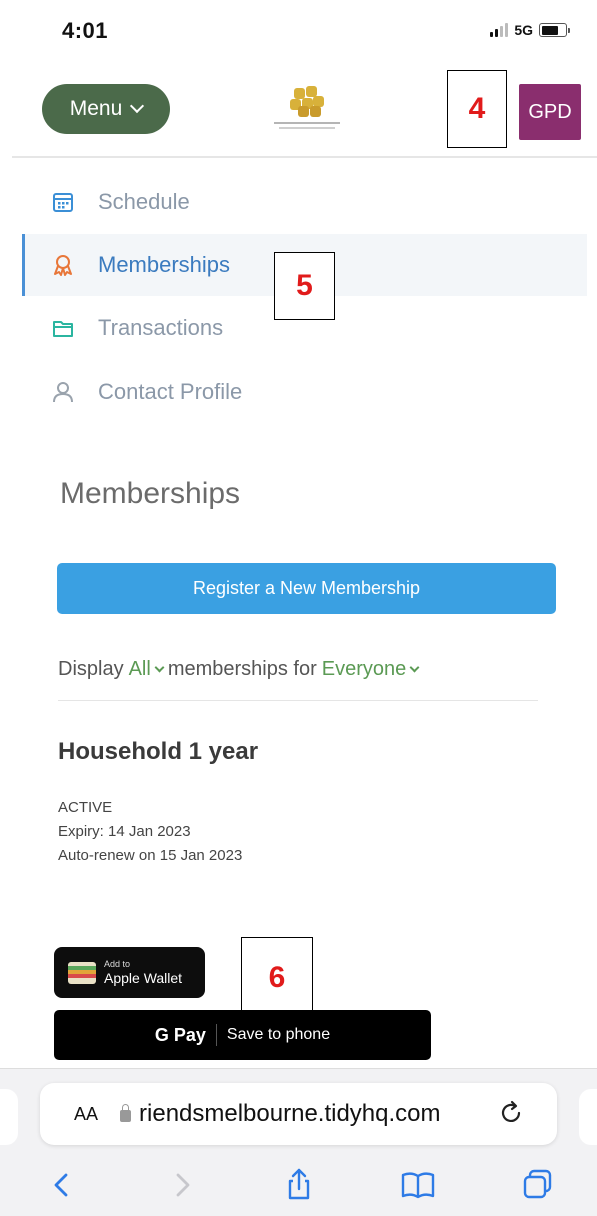 This screenshot has width=597, height=1216. I want to click on folder-icon, so click(63, 328).